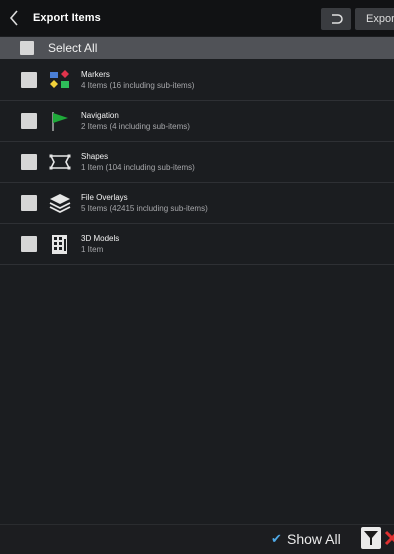 This screenshot has width=394, height=554. Describe the element at coordinates (197, 244) in the screenshot. I see `list-item-3d-models: 3D Models 1 Item` at that location.